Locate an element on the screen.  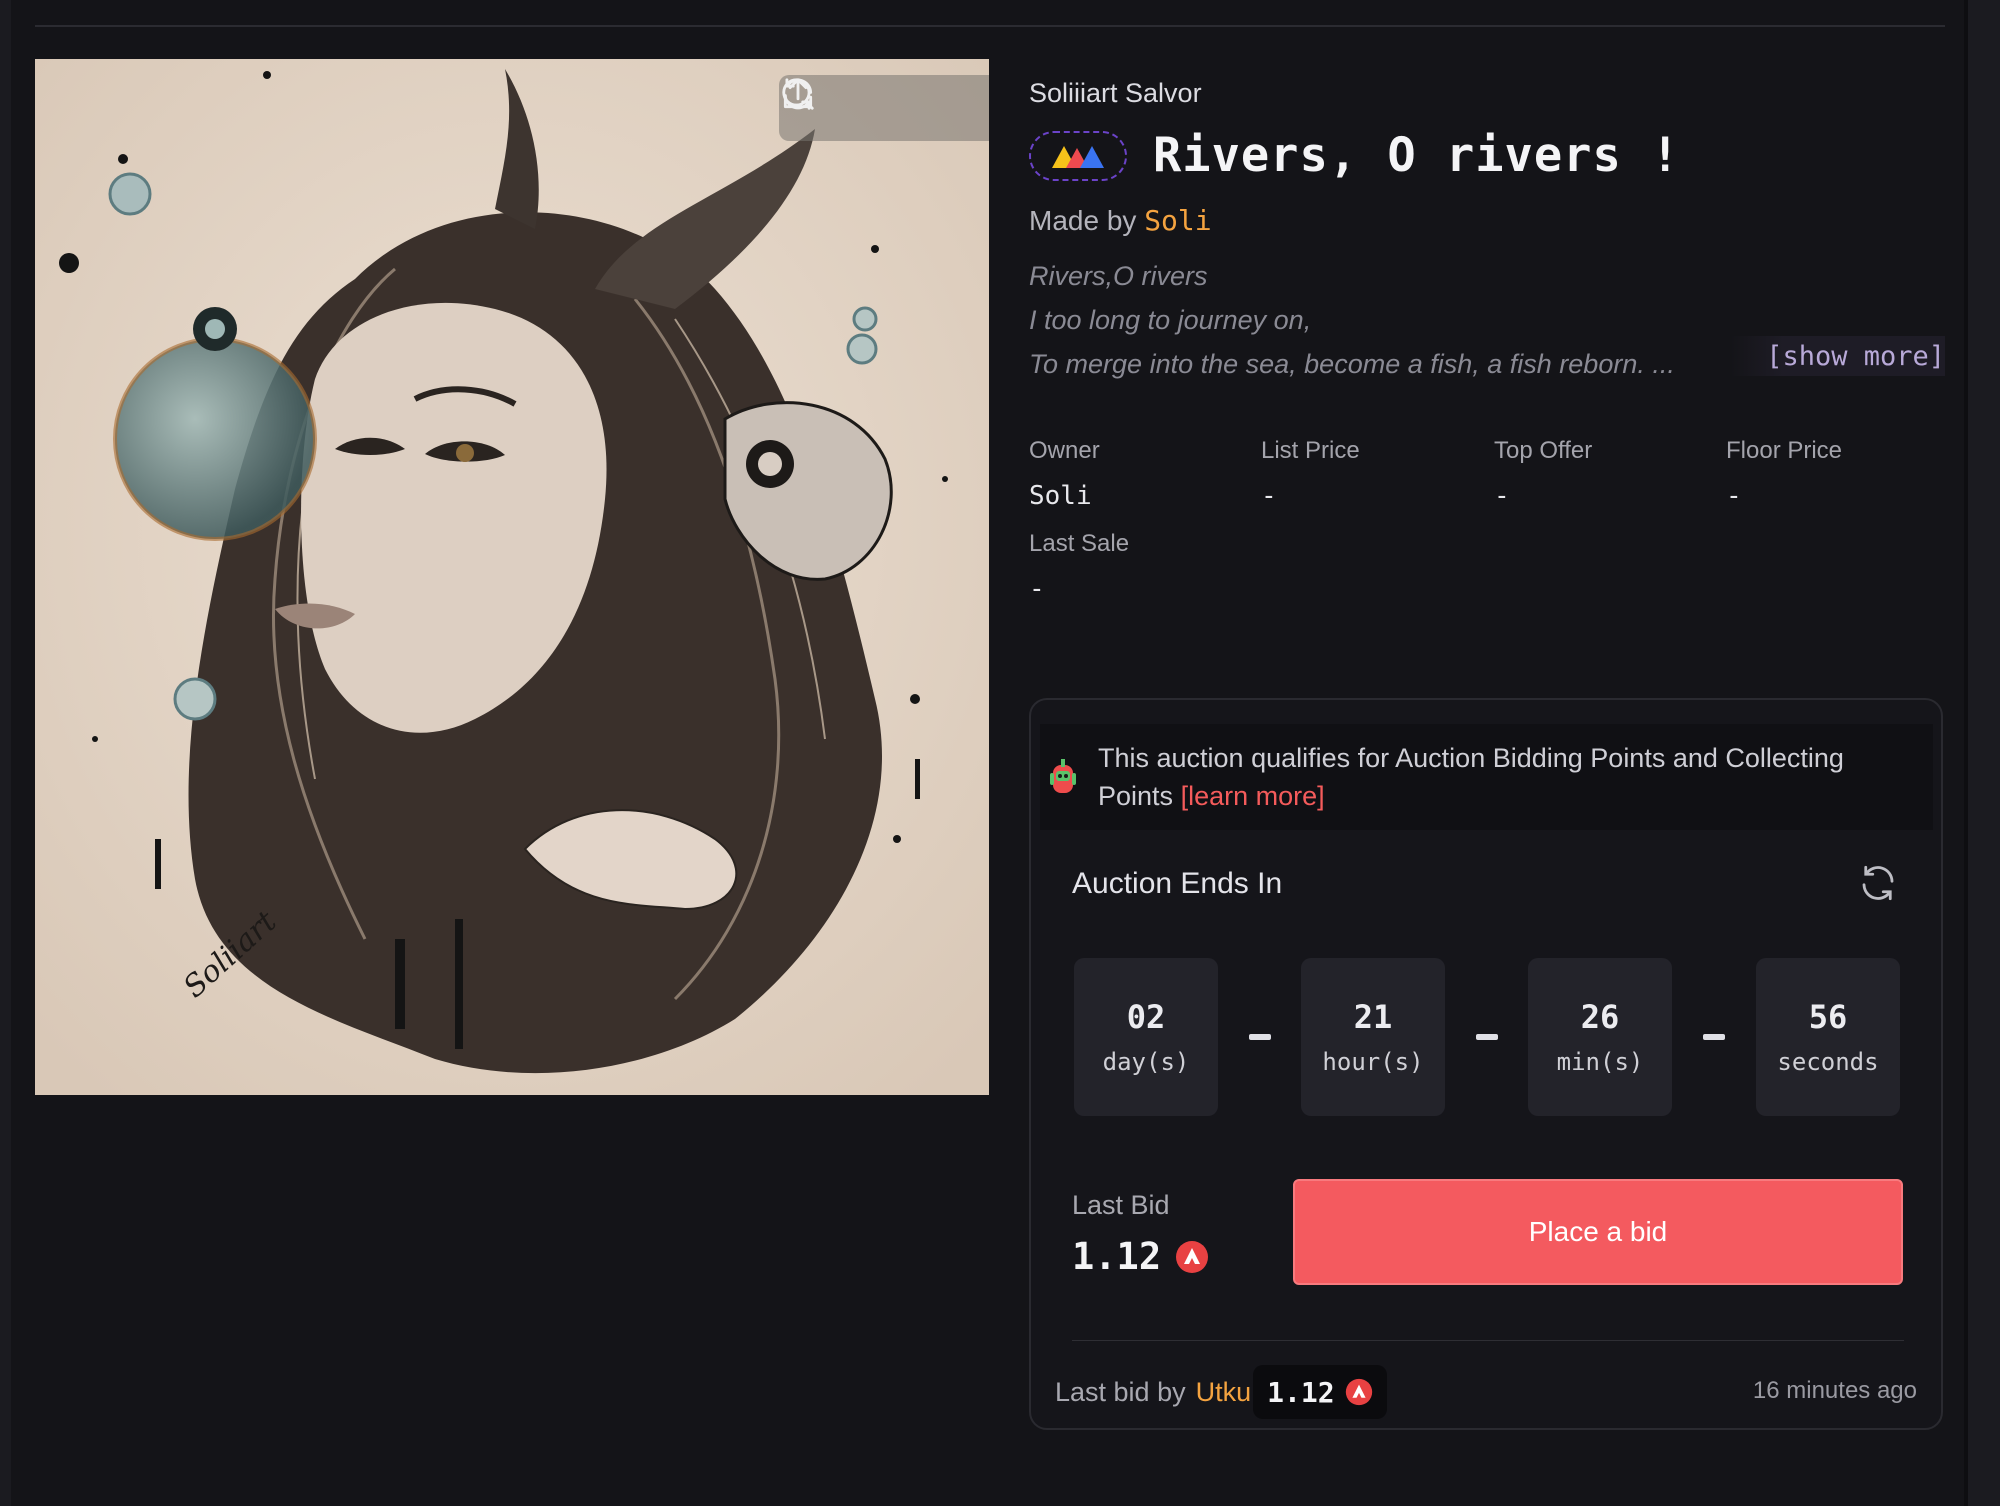
countdown-seconds: 56 seconds is located at coordinates (1828, 1037).